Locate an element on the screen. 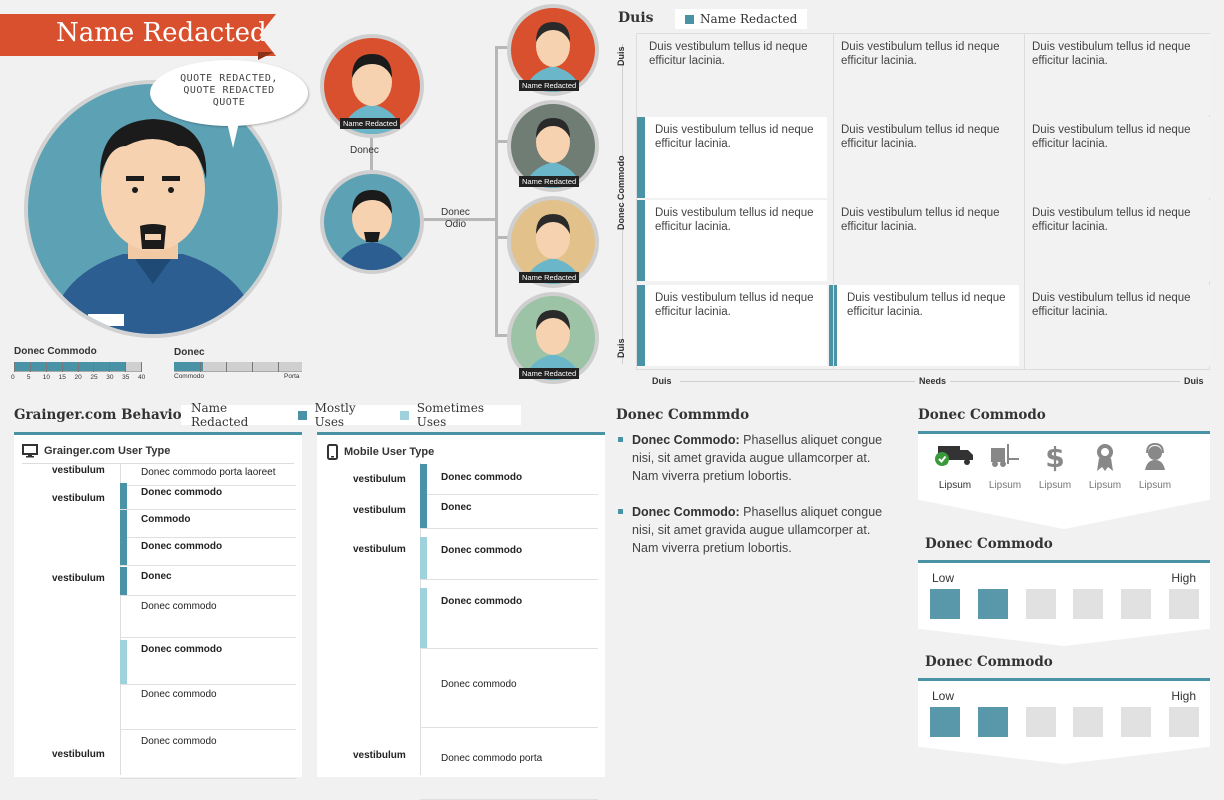  dollar-icon: $ is located at coordinates (1055, 459).